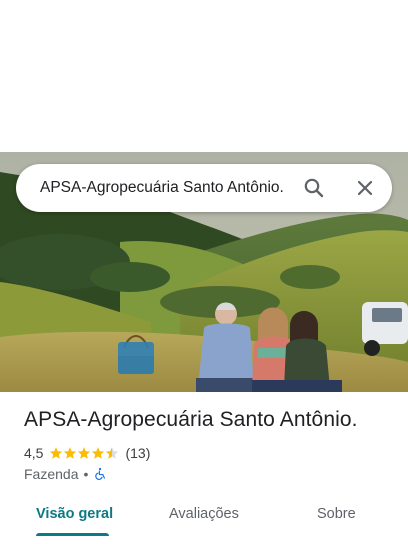 The height and width of the screenshot is (544, 408). Describe the element at coordinates (137, 453) in the screenshot. I see `review-count: (13)` at that location.